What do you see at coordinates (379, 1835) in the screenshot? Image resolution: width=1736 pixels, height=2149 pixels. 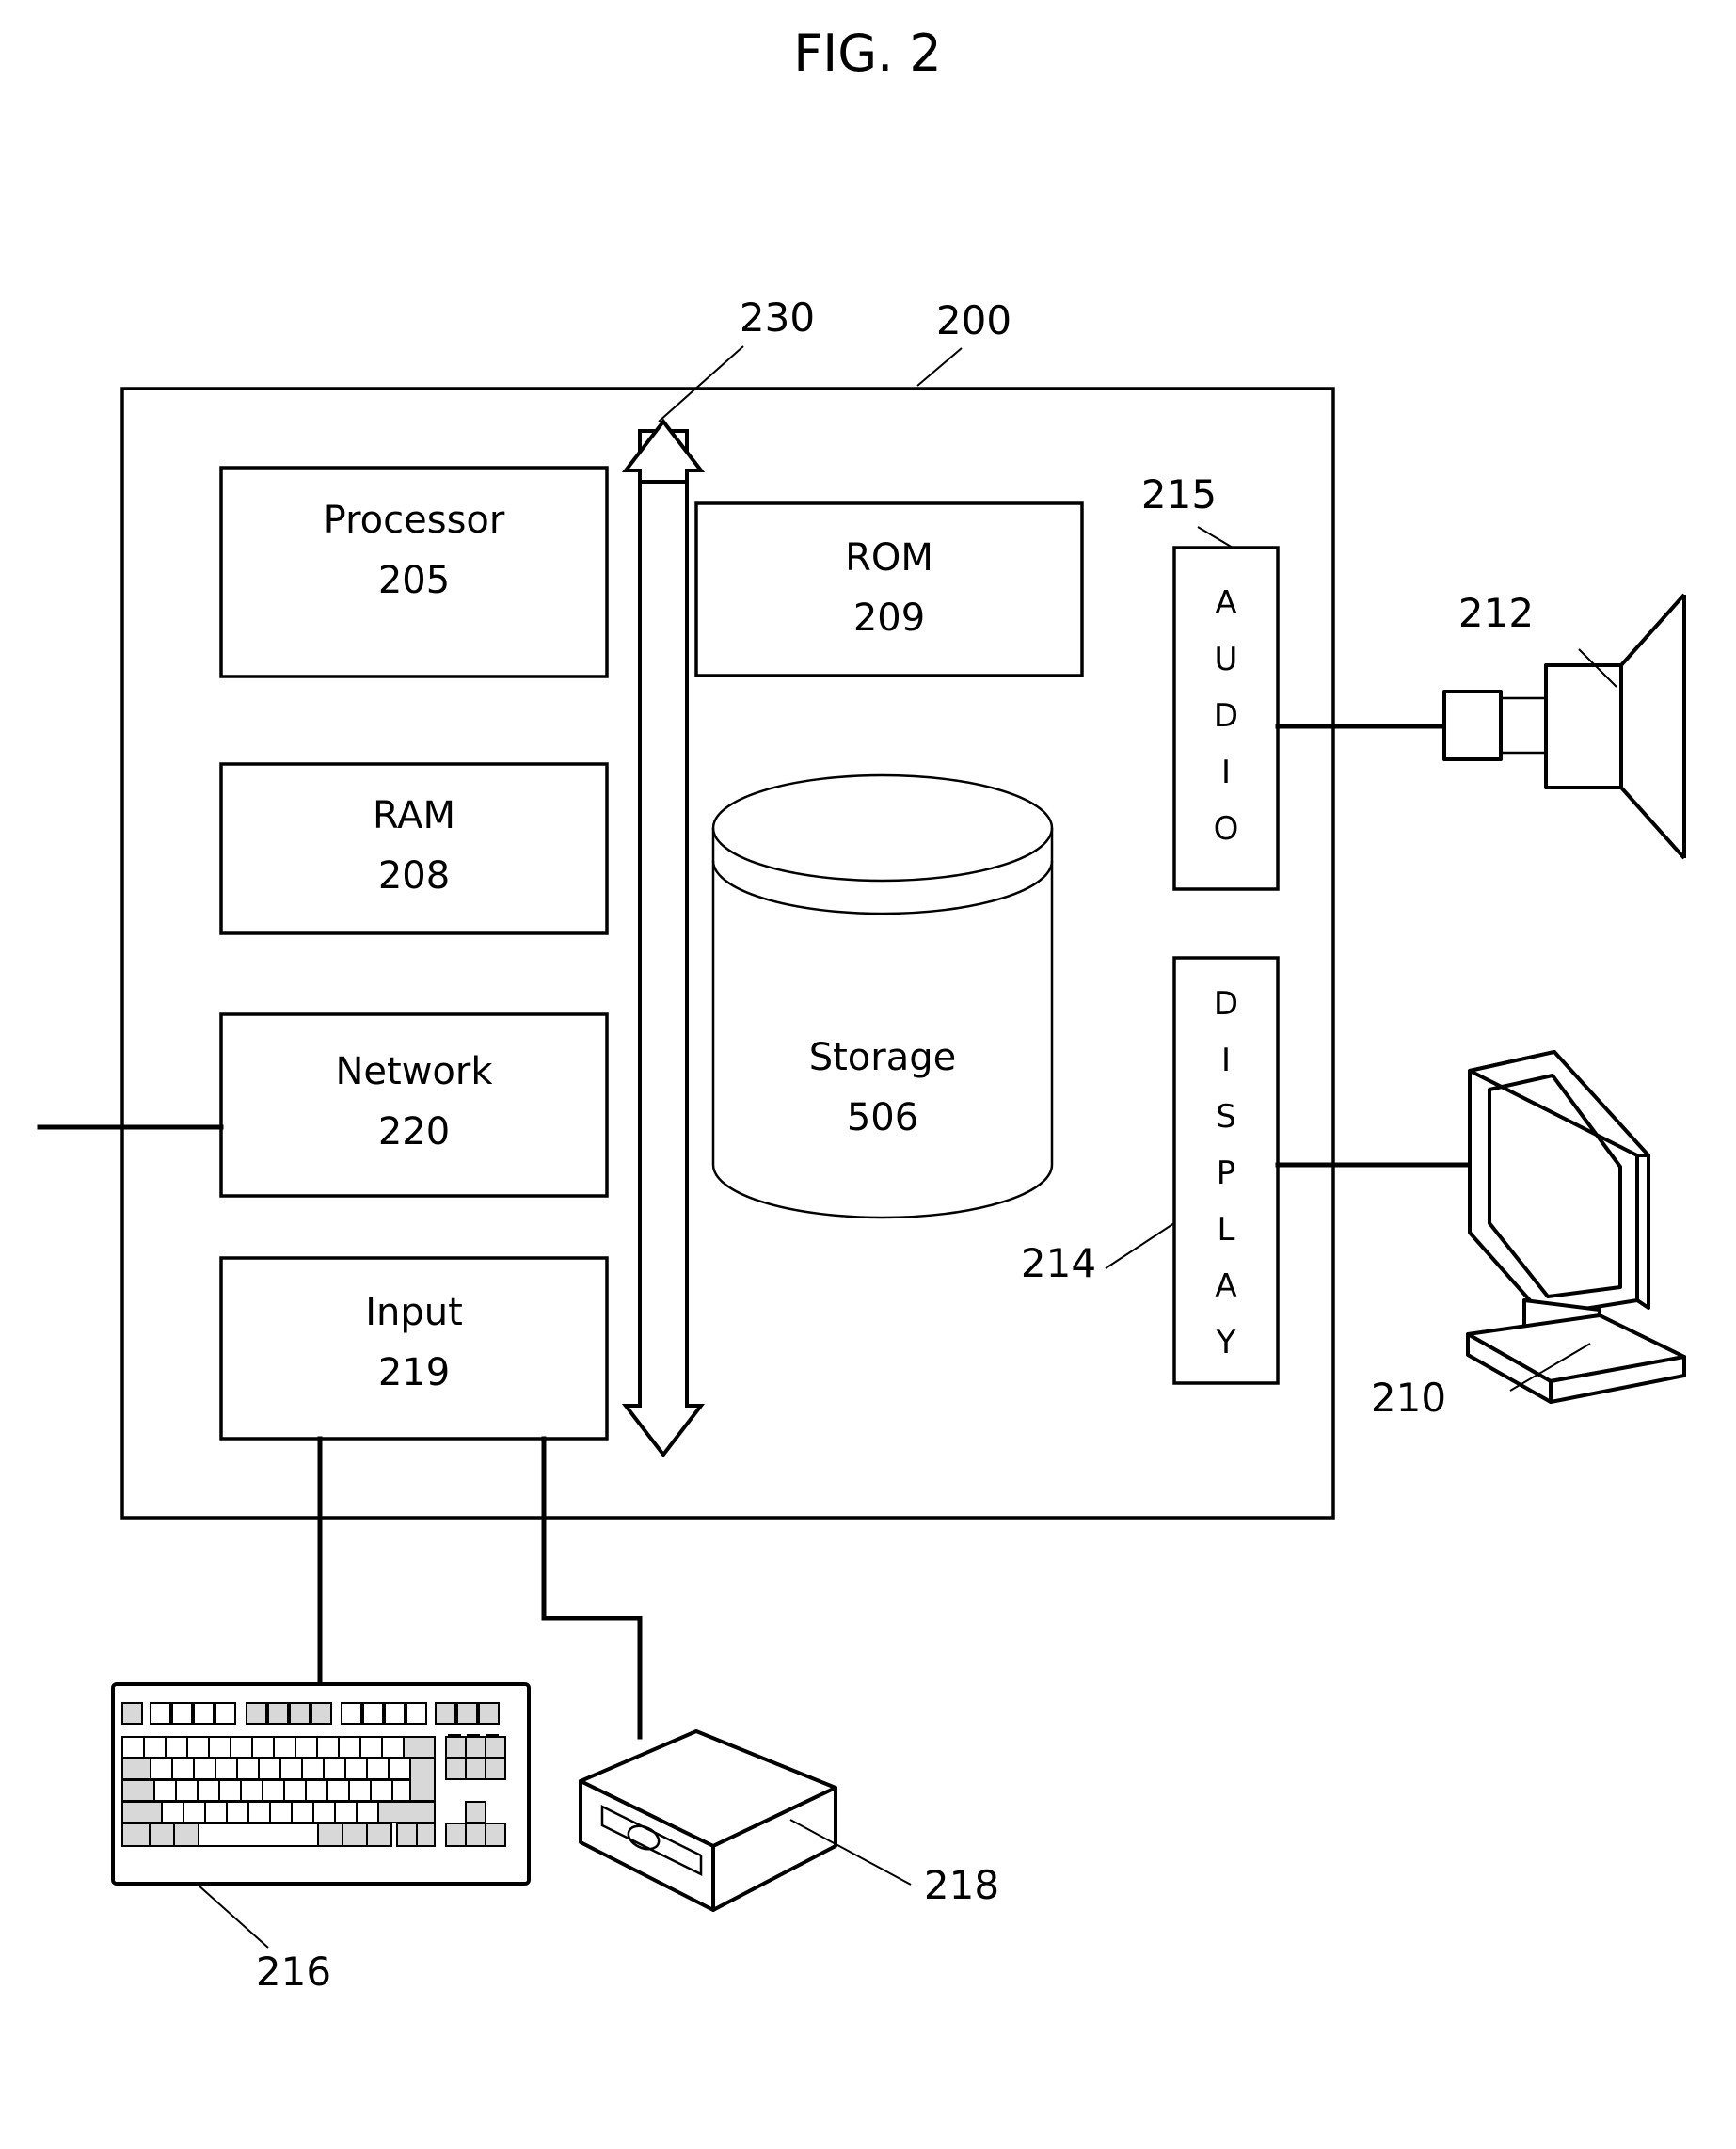 I see `keyboard-key-menu` at bounding box center [379, 1835].